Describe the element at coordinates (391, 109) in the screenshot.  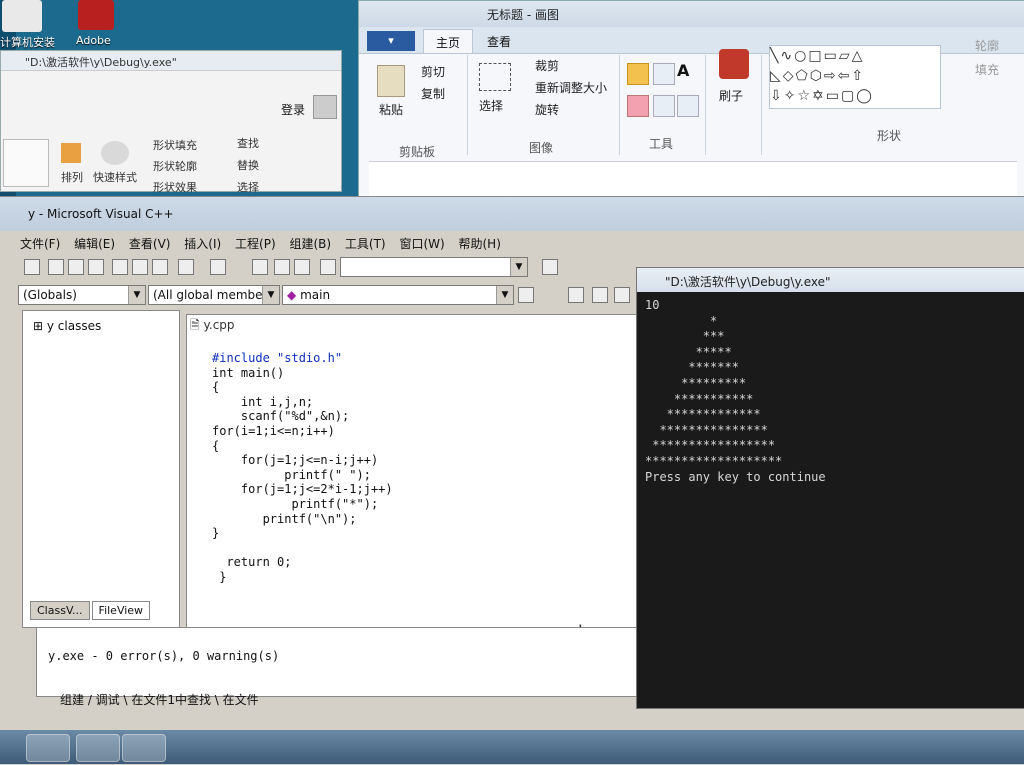
I see `paste-button: 粘贴` at that location.